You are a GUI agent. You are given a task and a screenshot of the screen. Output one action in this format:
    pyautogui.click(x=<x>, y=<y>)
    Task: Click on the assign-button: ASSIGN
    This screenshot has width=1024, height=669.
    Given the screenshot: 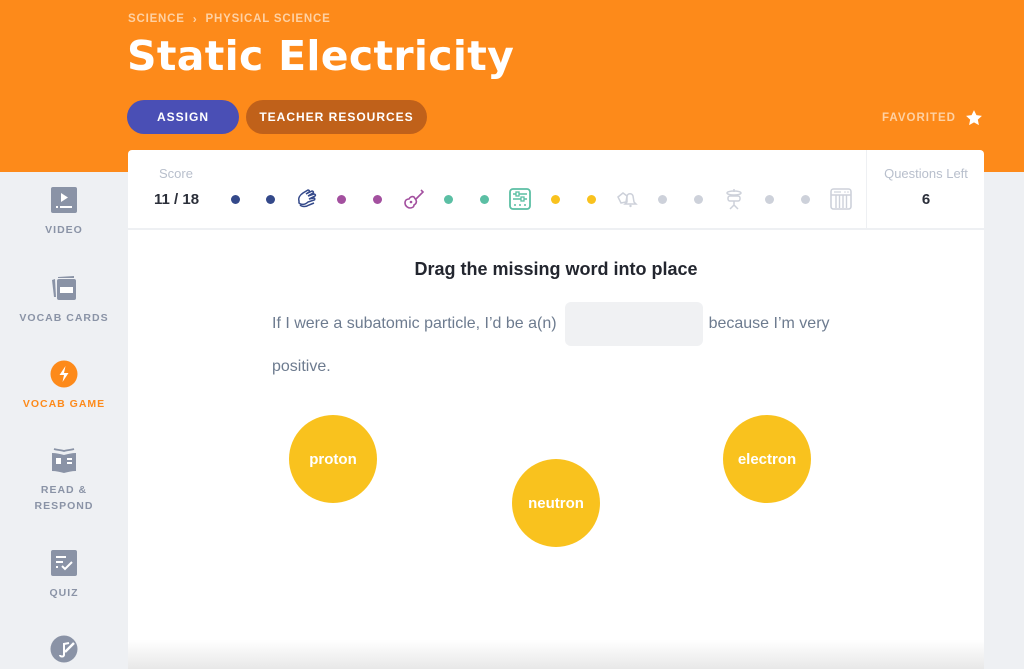 What is the action you would take?
    pyautogui.click(x=183, y=117)
    